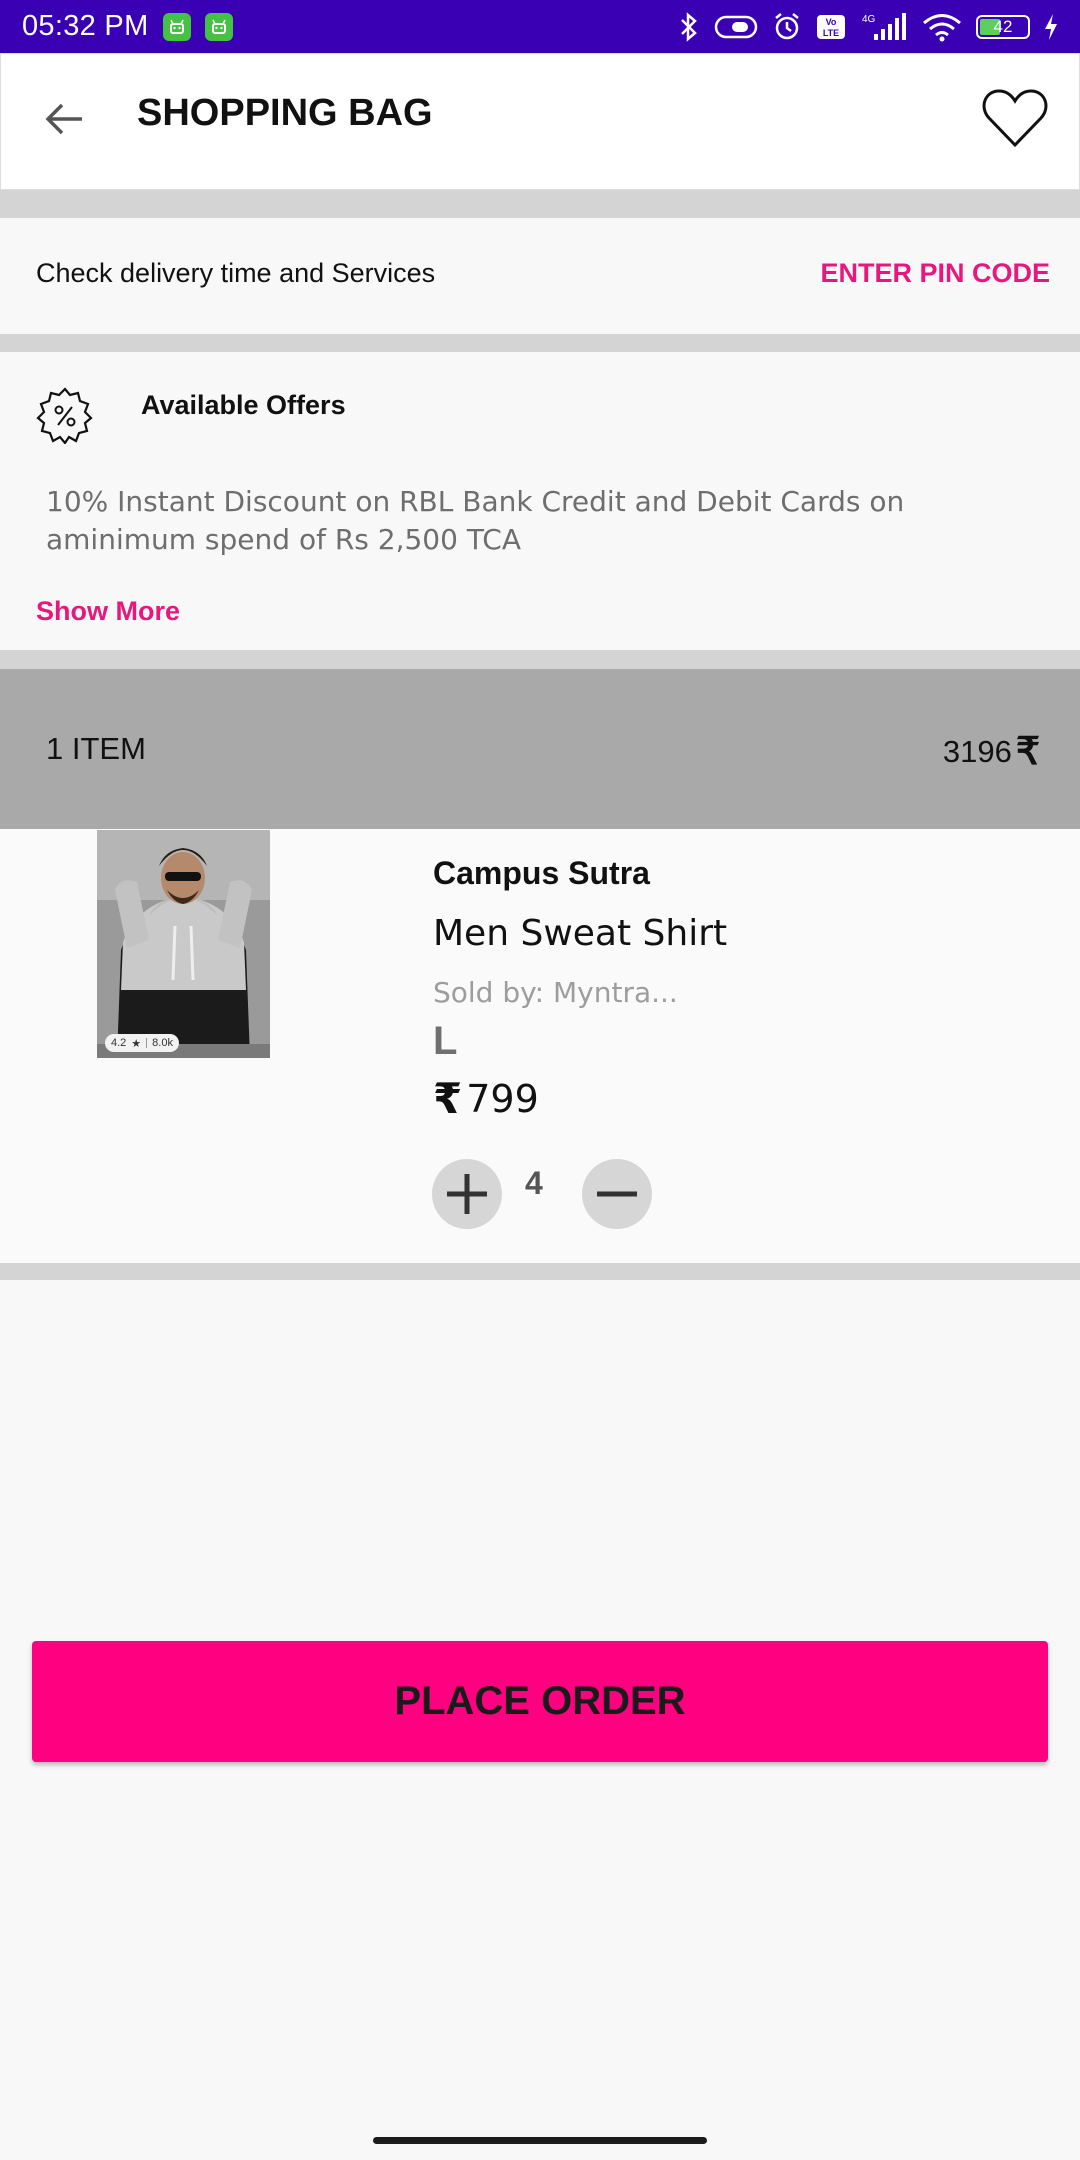 Image resolution: width=1080 pixels, height=2160 pixels. I want to click on rating-separator, so click(147, 1043).